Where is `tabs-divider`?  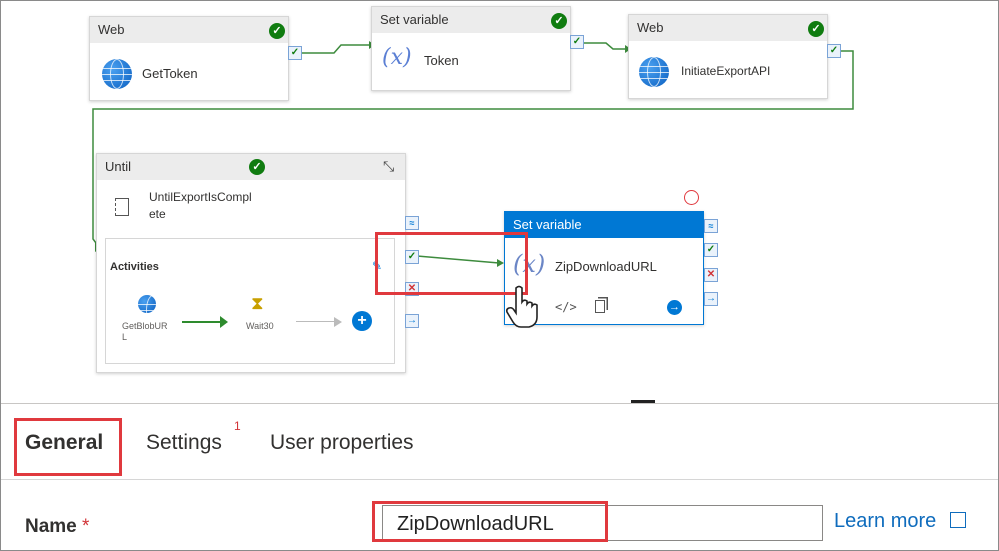 tabs-divider is located at coordinates (499, 479).